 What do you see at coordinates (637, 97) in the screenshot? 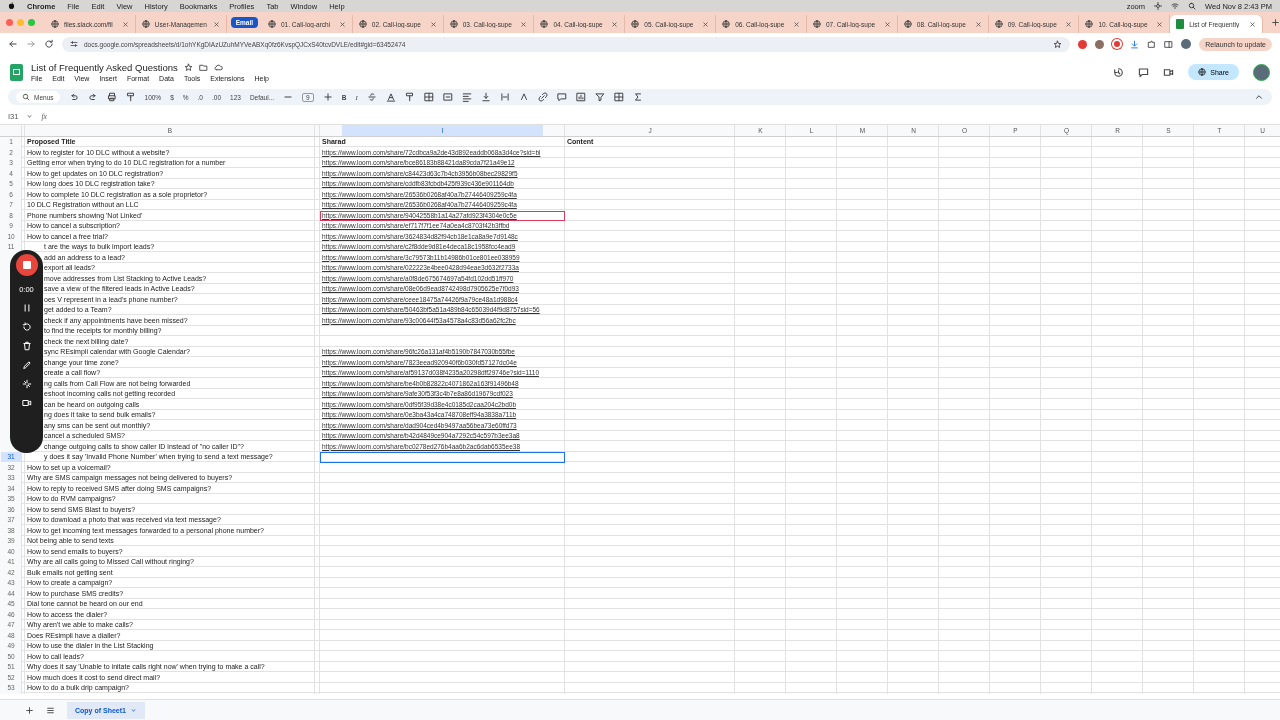
I see `sum-icon` at bounding box center [637, 97].